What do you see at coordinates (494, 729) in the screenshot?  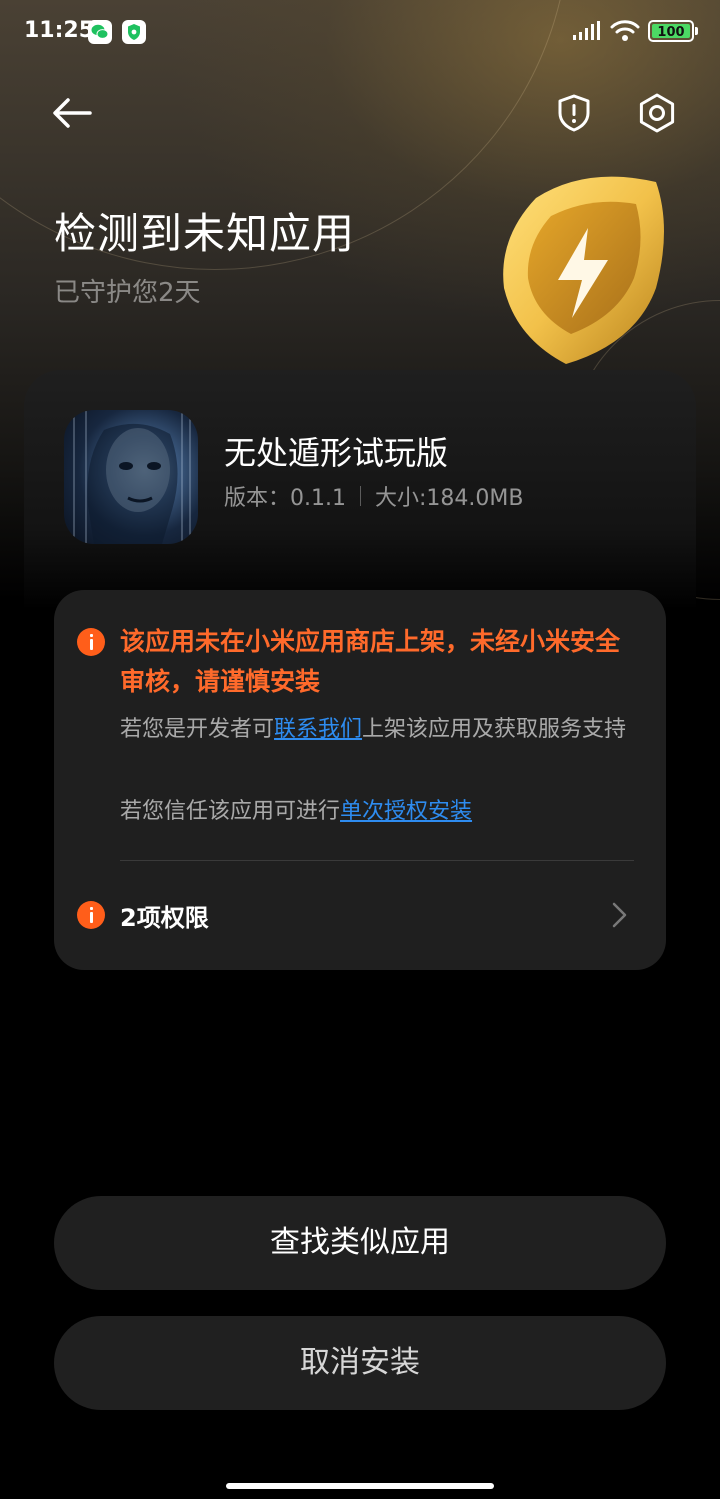 I see `developer-note-suffix: 上架该应用及获取服务支持` at bounding box center [494, 729].